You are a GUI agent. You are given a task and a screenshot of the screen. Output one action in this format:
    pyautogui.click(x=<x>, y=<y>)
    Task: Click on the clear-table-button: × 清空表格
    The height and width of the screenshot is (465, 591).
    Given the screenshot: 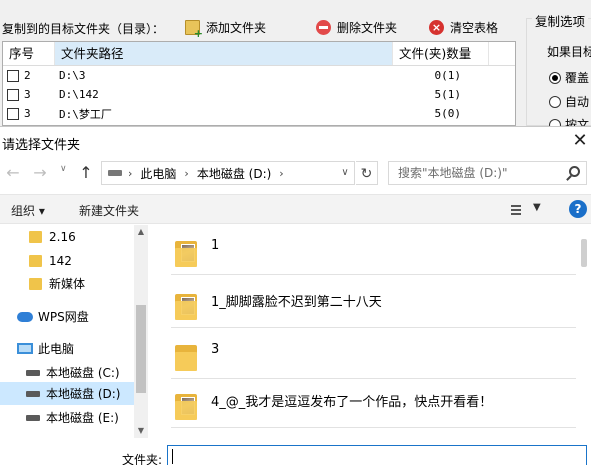 What is the action you would take?
    pyautogui.click(x=463, y=27)
    